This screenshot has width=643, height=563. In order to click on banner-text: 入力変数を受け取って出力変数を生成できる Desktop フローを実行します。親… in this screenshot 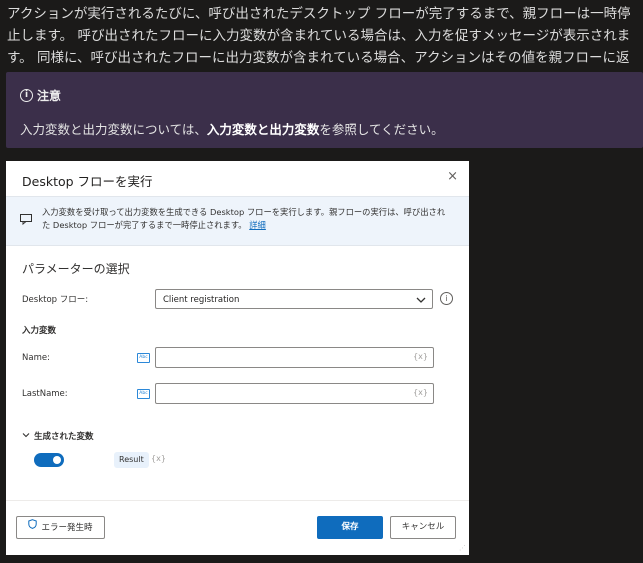, I will do `click(247, 219)`.